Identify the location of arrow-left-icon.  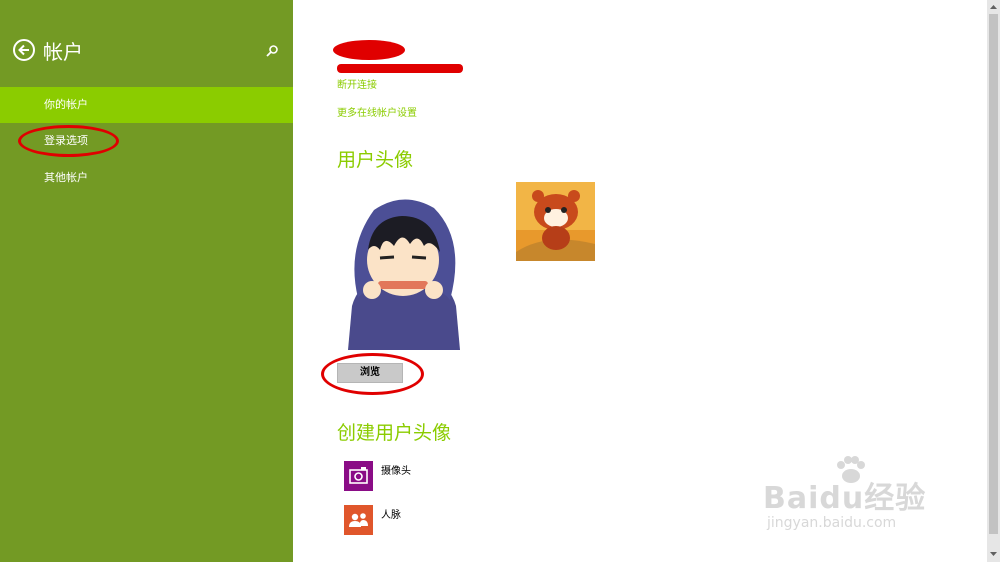
(23, 50).